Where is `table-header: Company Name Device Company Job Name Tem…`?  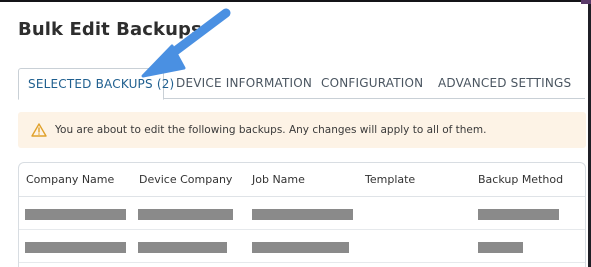
table-header: Company Name Device Company Job Name Tem… is located at coordinates (302, 180).